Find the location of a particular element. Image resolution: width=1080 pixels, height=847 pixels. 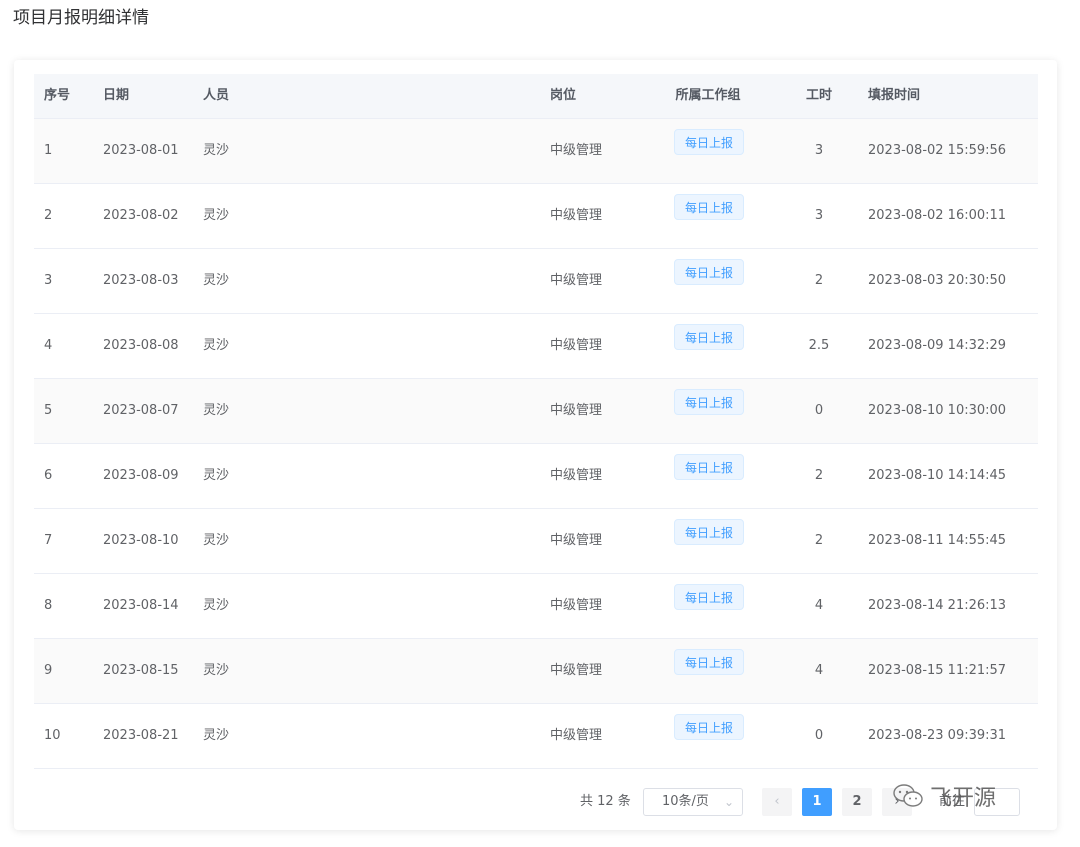

cell-time: 2023-08-11 14:55:45 is located at coordinates (937, 540).